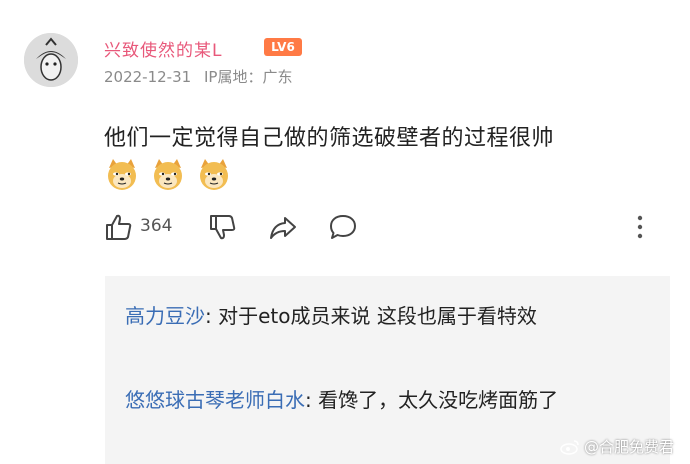 Image resolution: width=690 pixels, height=464 pixels. I want to click on watermark: @合肥免费君, so click(617, 446).